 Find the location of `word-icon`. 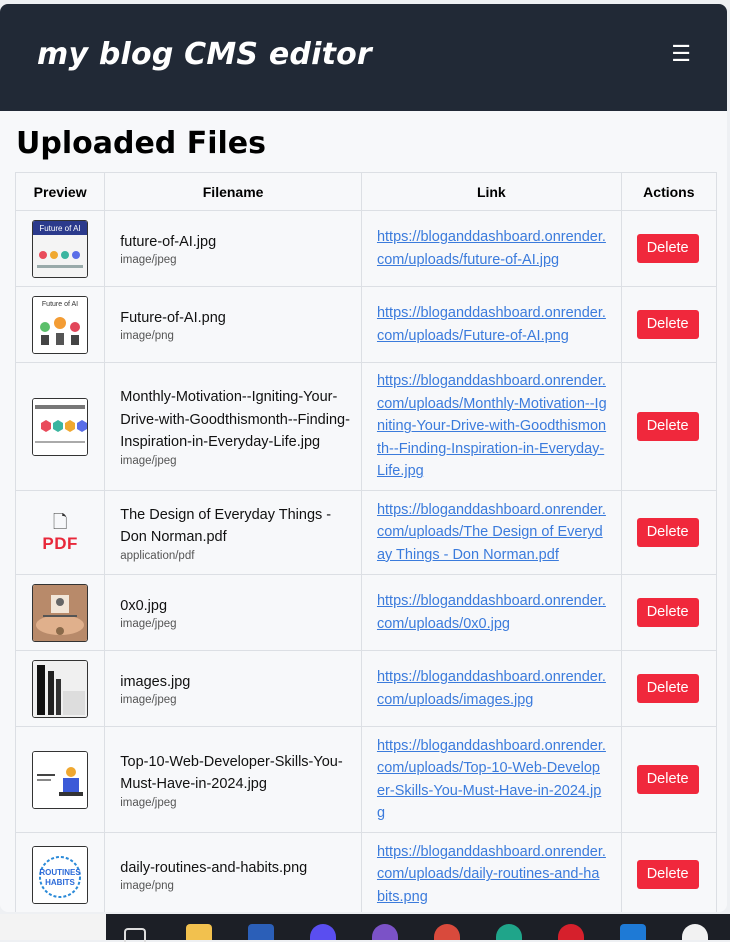

word-icon is located at coordinates (261, 932).